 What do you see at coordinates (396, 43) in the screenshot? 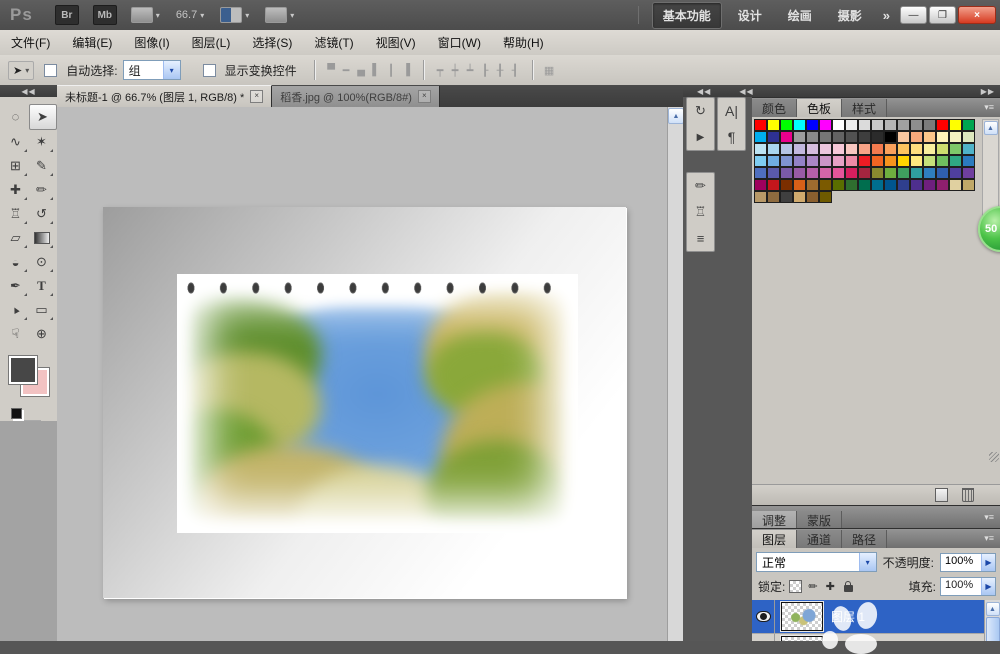
I see `menu-view: 视图(V)` at bounding box center [396, 43].